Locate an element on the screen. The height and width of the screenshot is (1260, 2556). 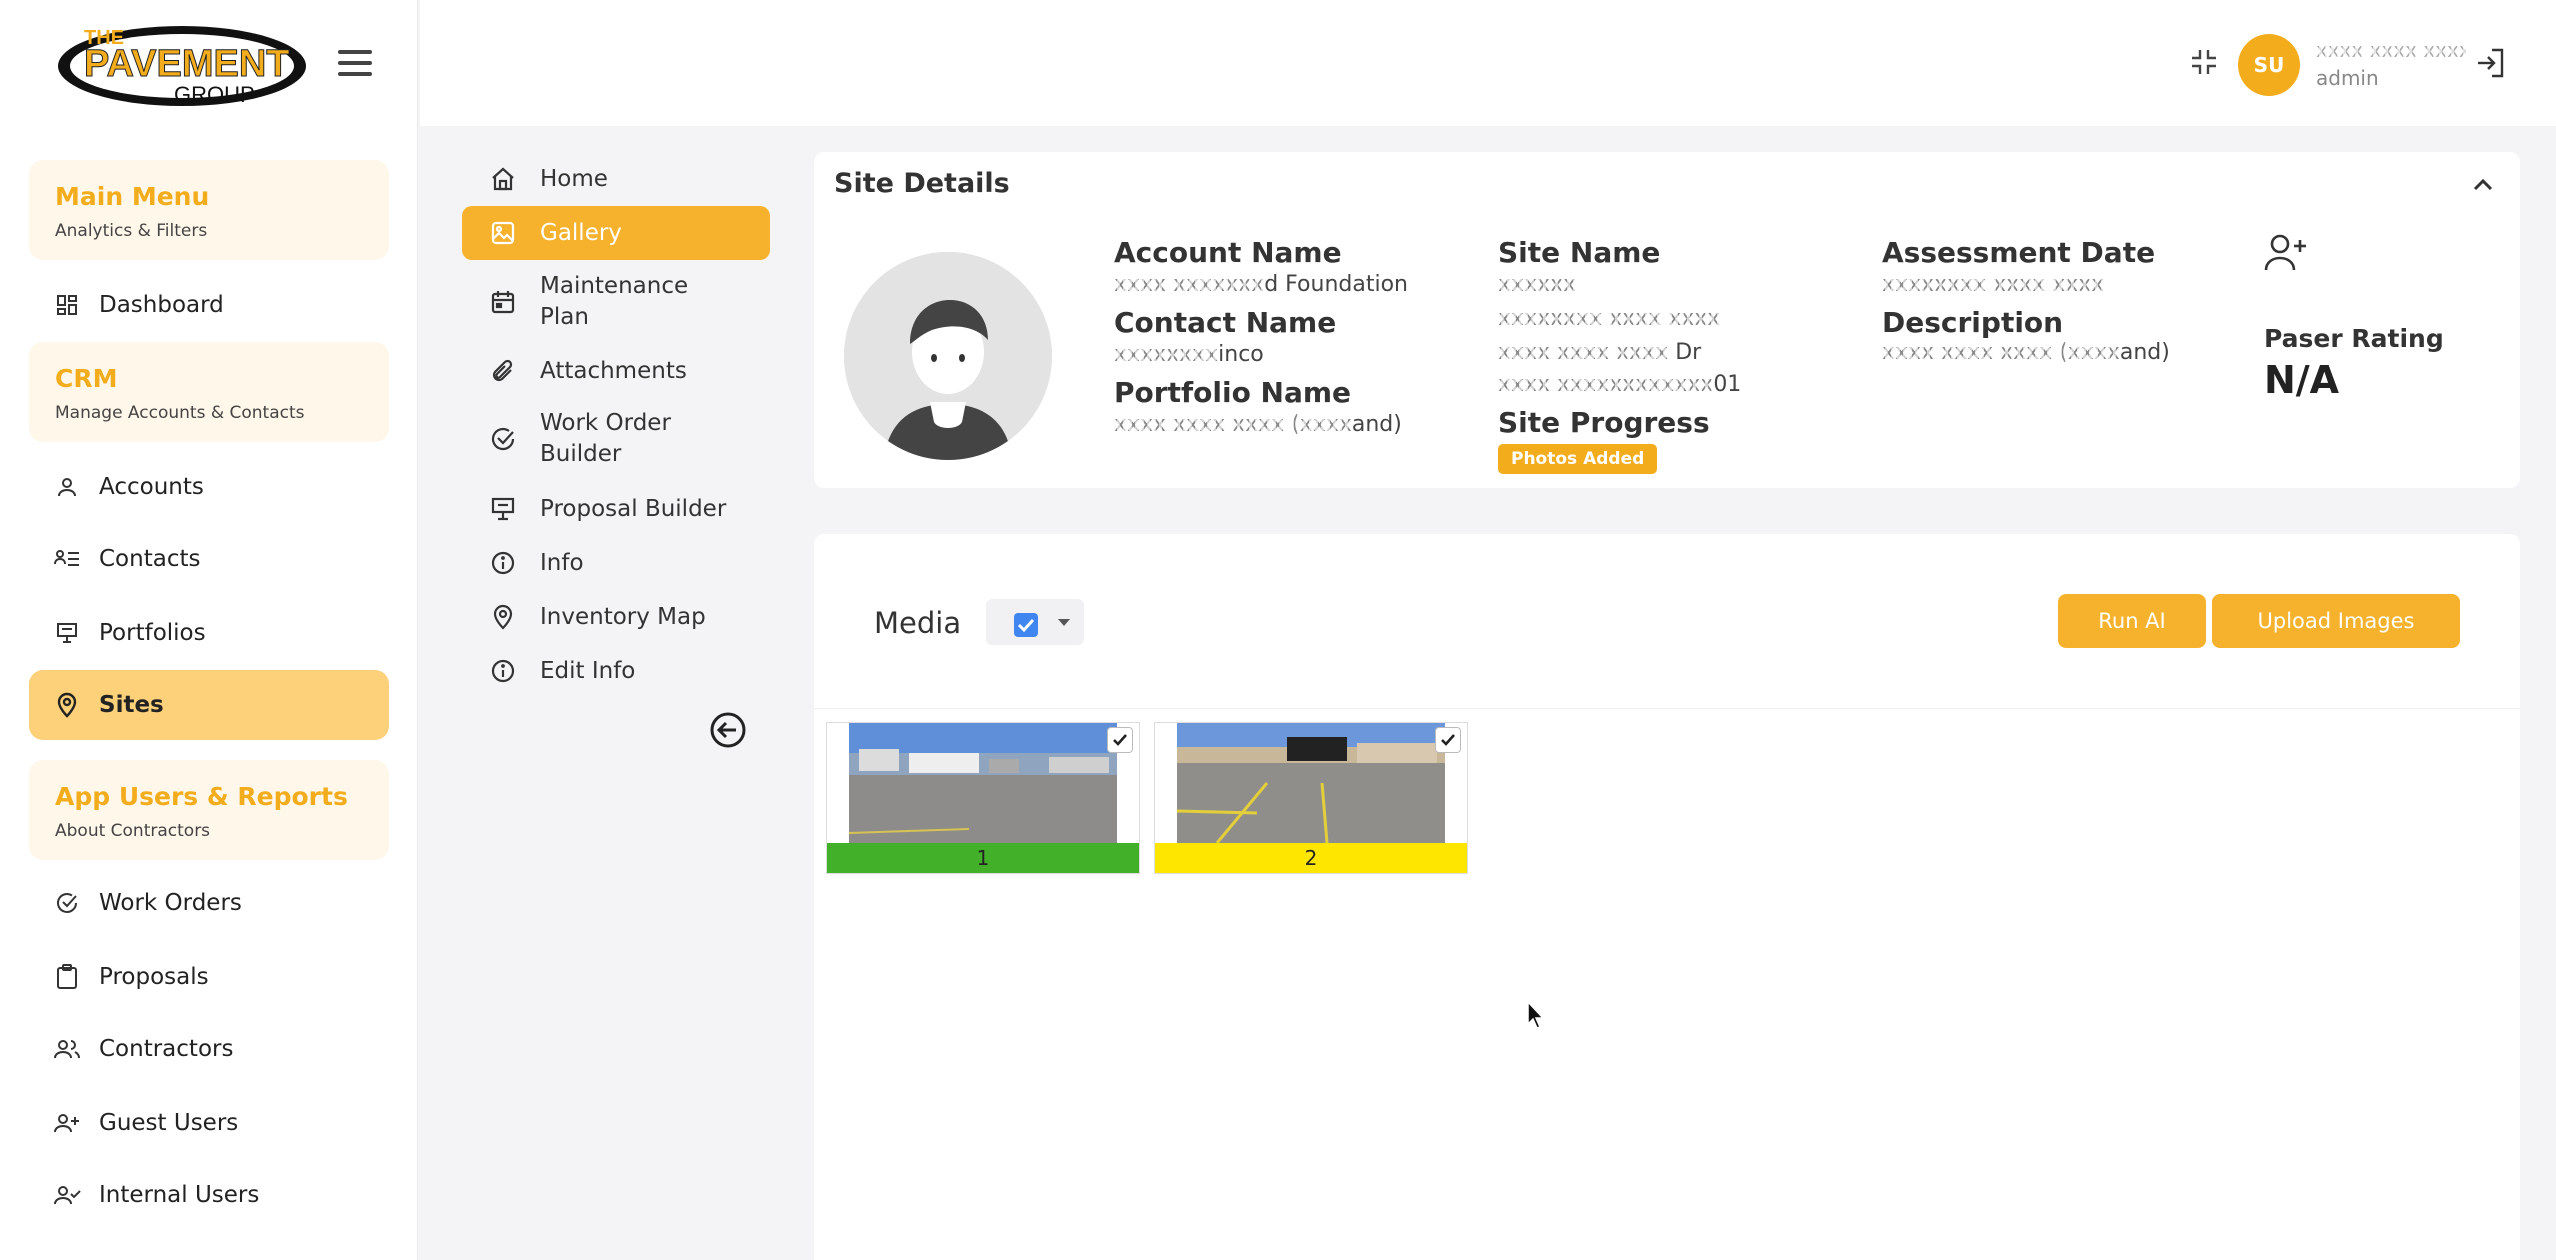
sidebar-item-dashboard: Dashboard is located at coordinates (209, 305).